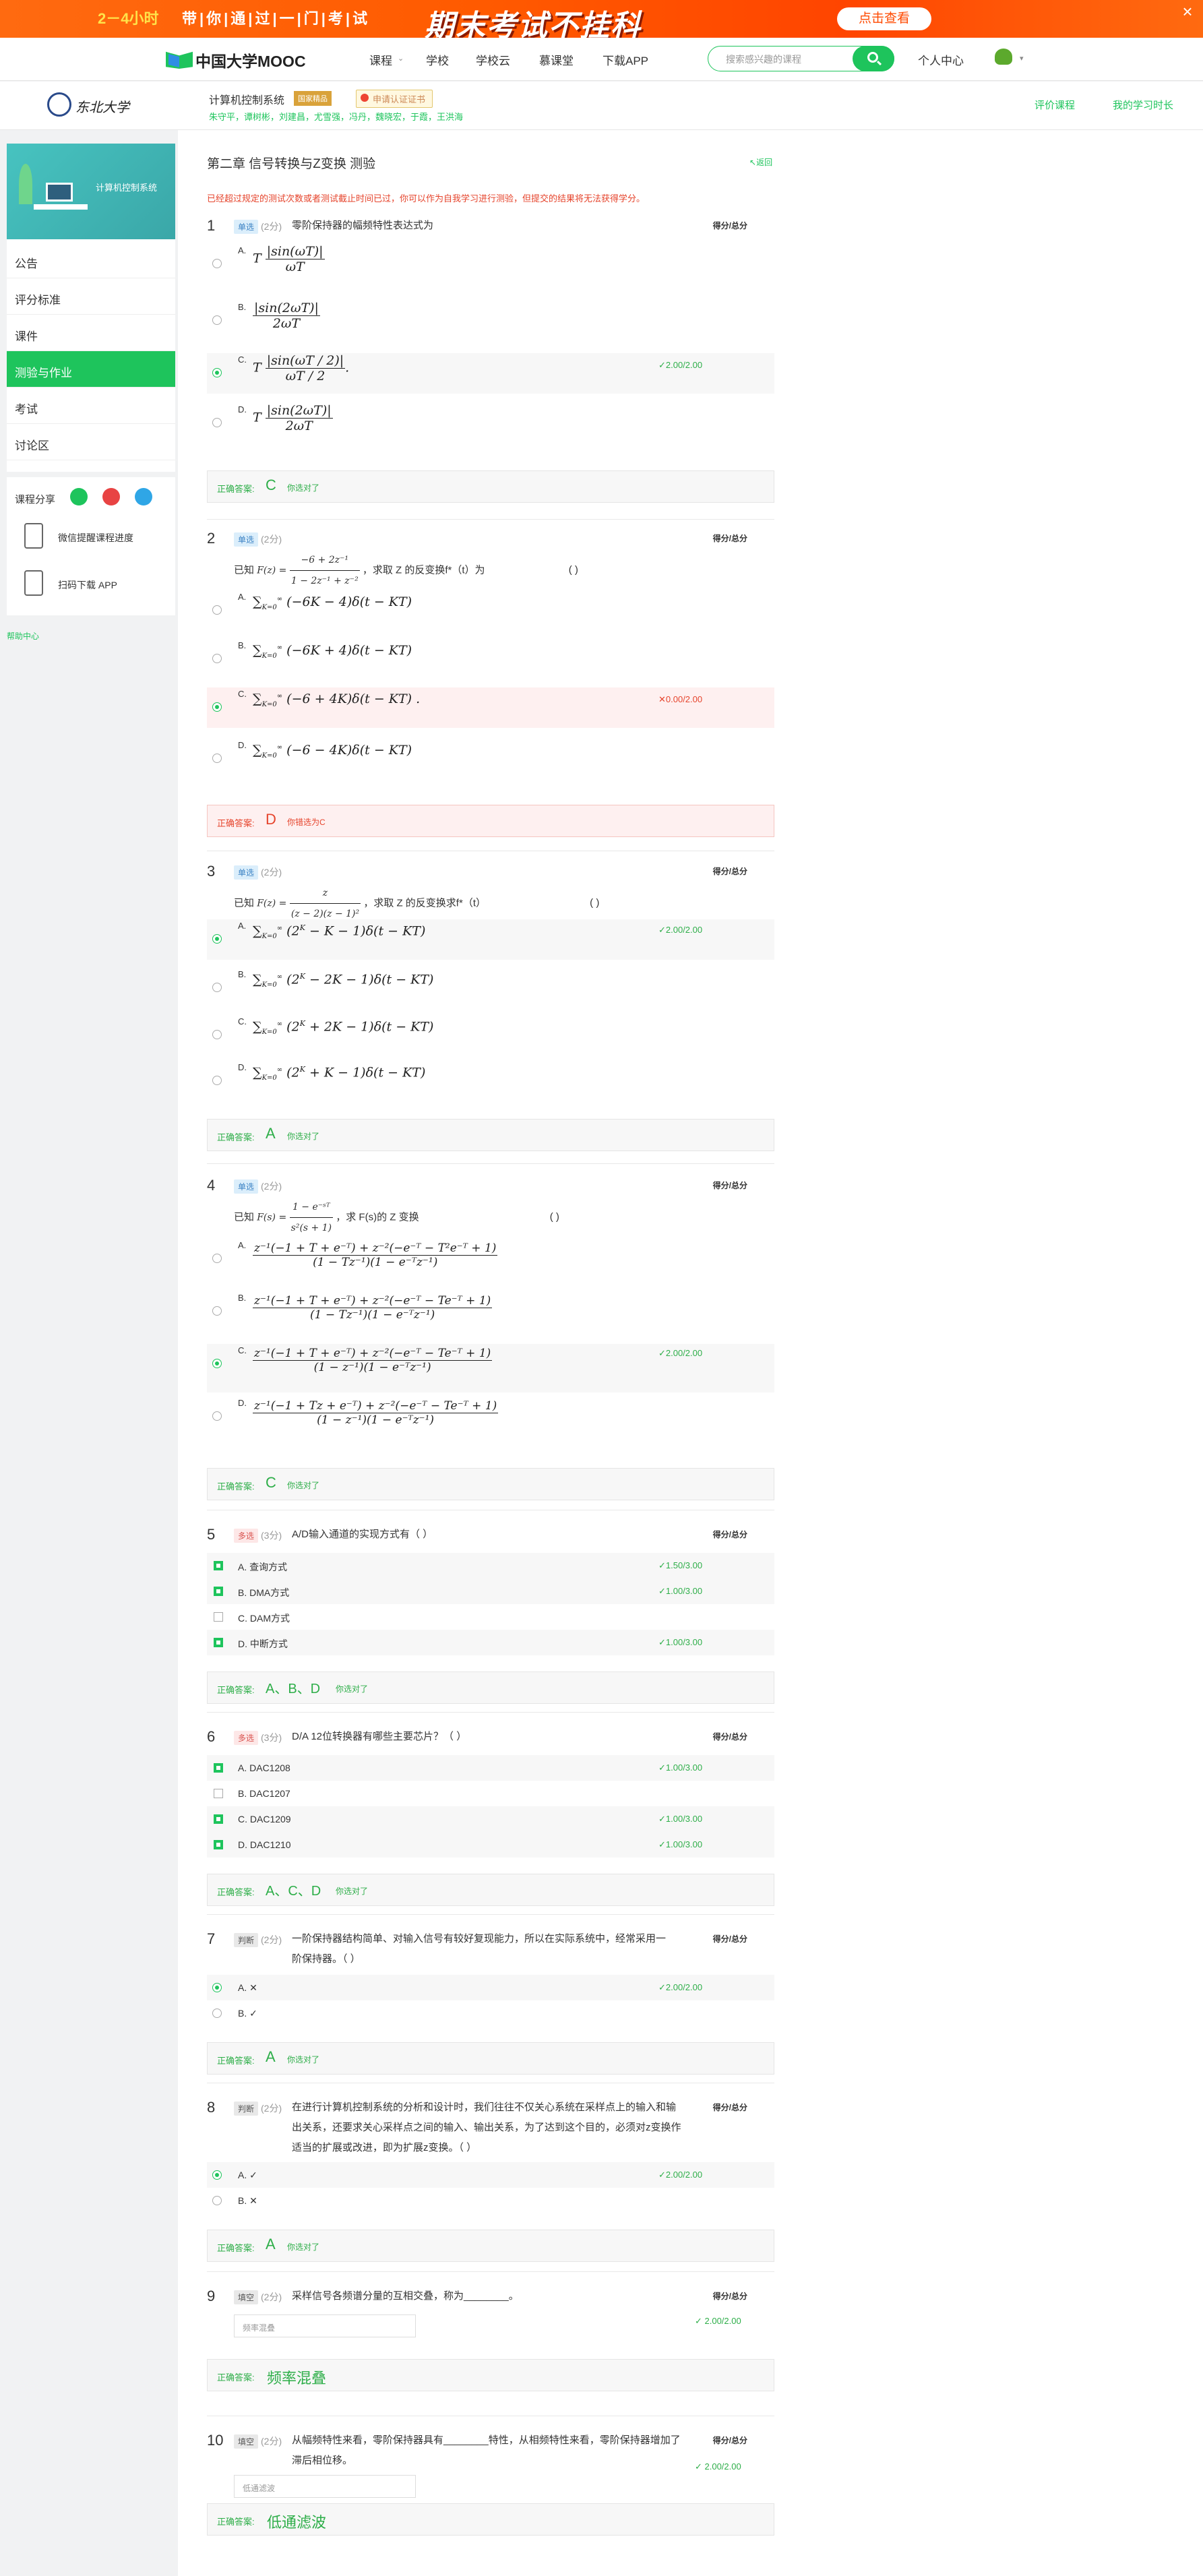  What do you see at coordinates (246, 99) in the screenshot?
I see `course-title: 计算机控制系统` at bounding box center [246, 99].